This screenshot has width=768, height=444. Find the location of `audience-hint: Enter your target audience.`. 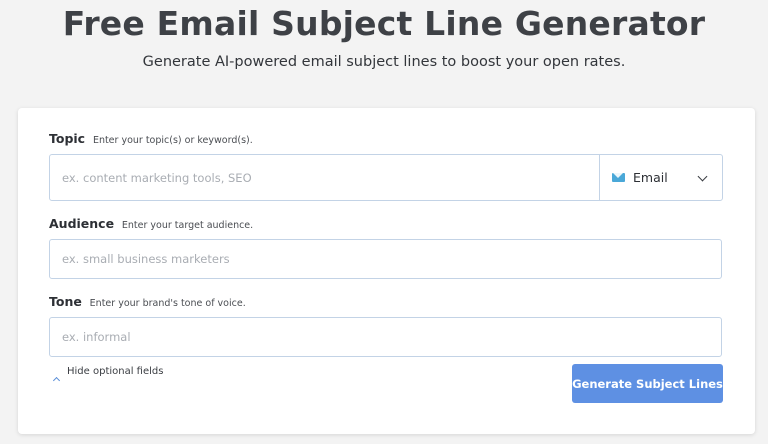

audience-hint: Enter your target audience. is located at coordinates (187, 225).